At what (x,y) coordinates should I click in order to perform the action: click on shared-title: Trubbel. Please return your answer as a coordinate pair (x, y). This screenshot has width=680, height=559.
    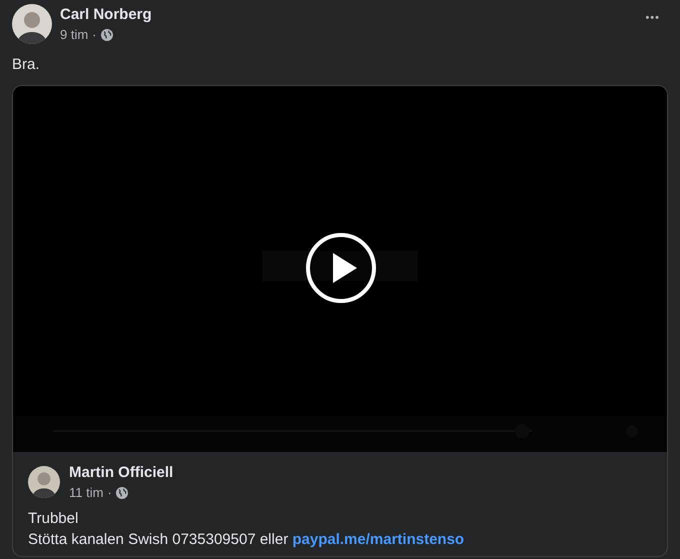
    Looking at the image, I should click on (54, 518).